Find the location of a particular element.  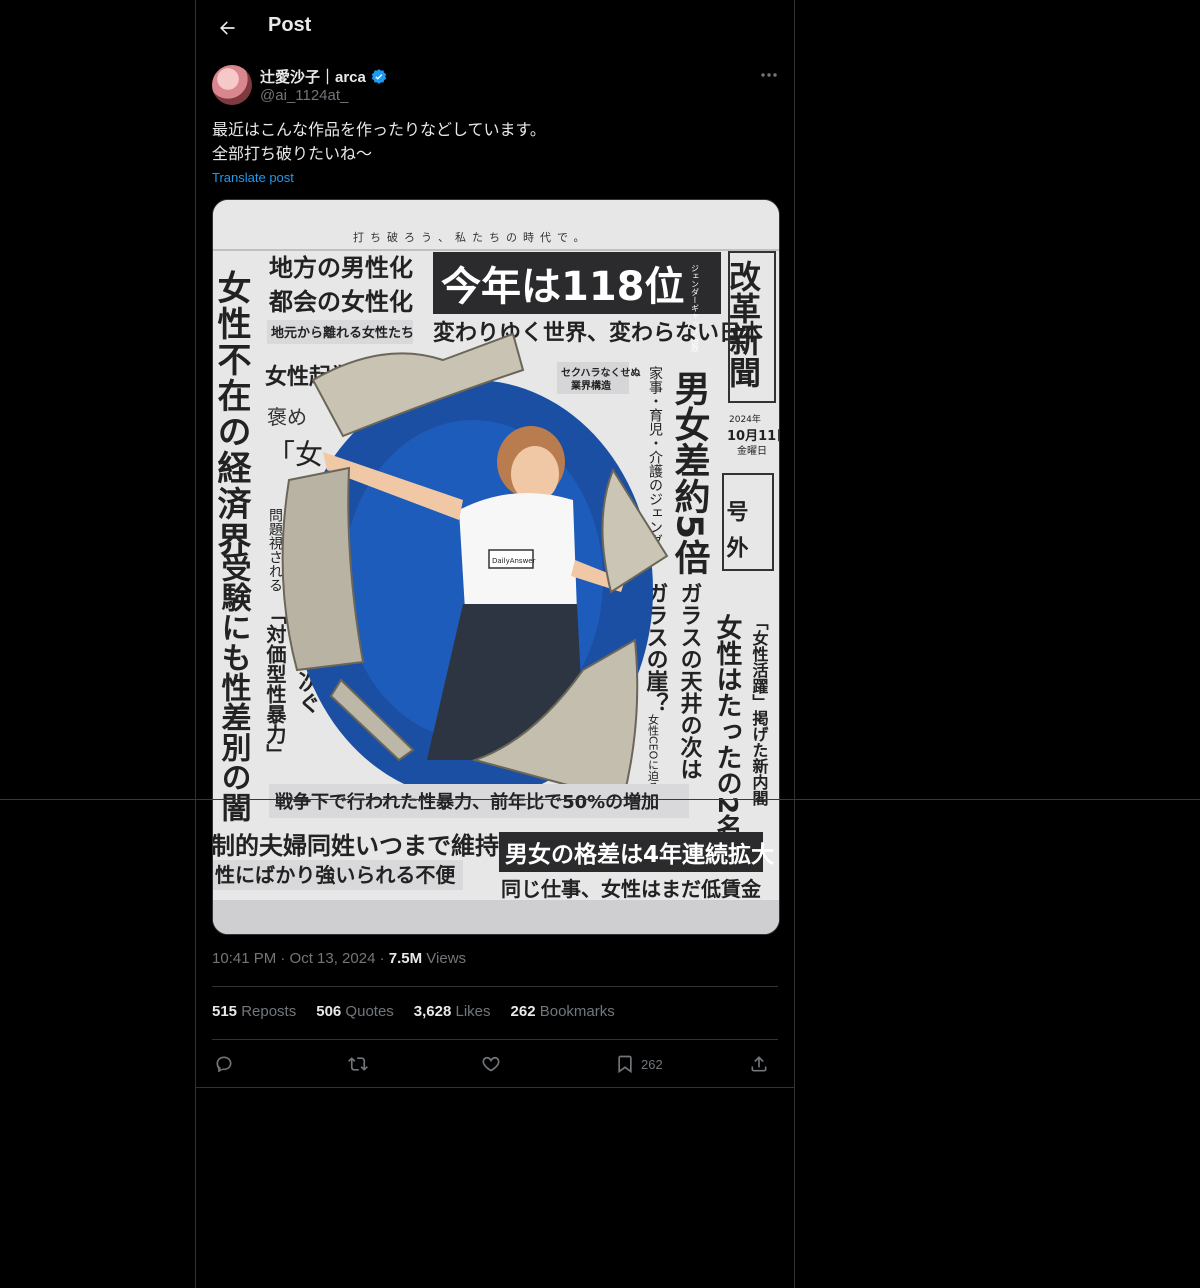

bottom-left-2: 性にばかり強いられる不便 is located at coordinates (335, 875).